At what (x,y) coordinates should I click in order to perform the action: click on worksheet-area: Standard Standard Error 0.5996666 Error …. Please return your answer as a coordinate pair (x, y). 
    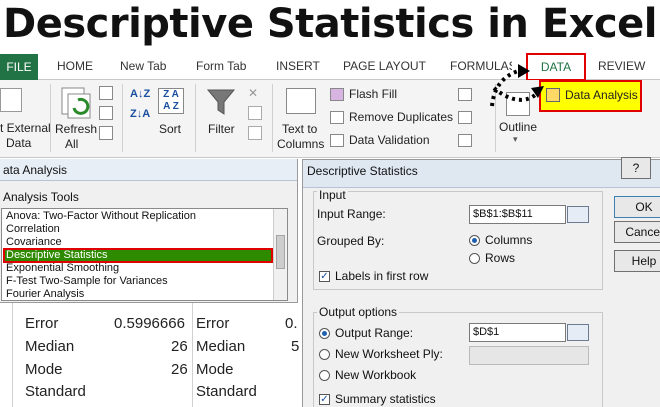
    Looking at the image, I should click on (150, 348).